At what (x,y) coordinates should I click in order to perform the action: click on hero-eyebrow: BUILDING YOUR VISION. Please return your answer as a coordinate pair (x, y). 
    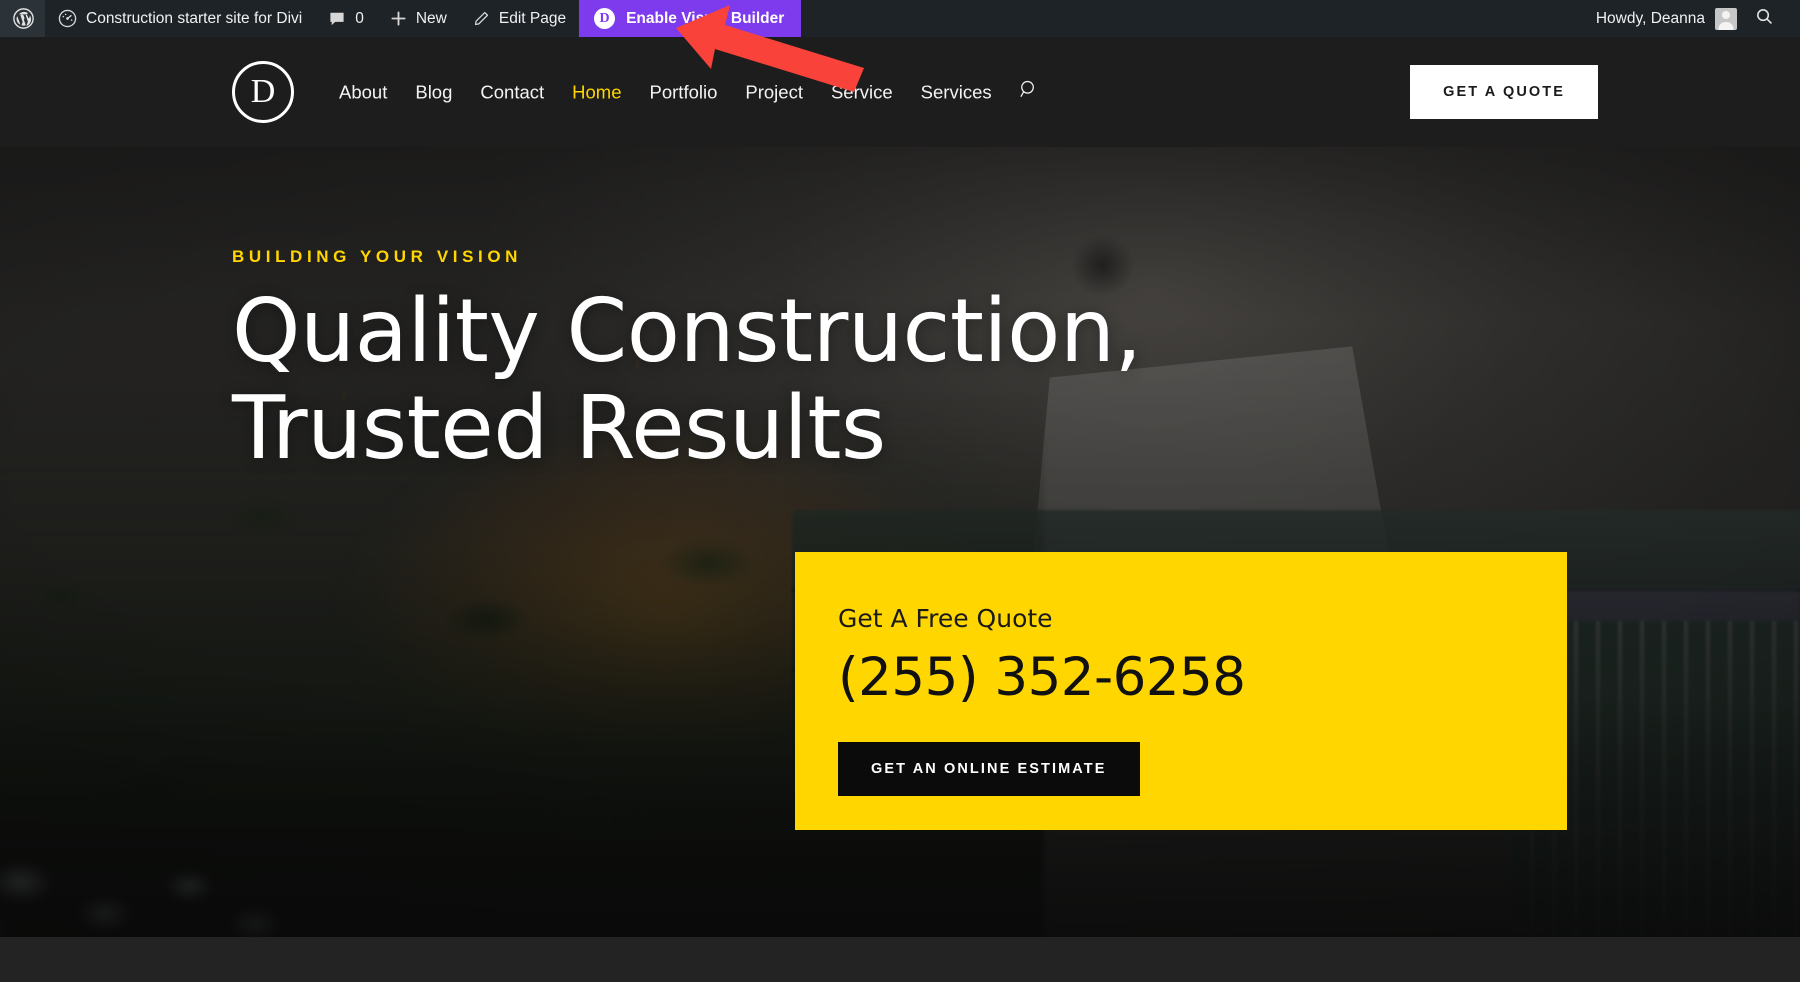
    Looking at the image, I should click on (377, 256).